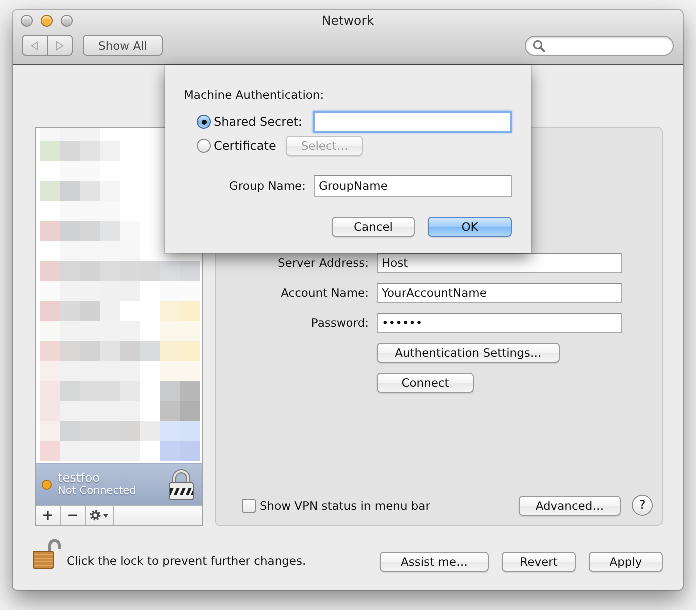 The height and width of the screenshot is (610, 696). Describe the element at coordinates (254, 95) in the screenshot. I see `sheet-title: Machine Authentication:` at that location.